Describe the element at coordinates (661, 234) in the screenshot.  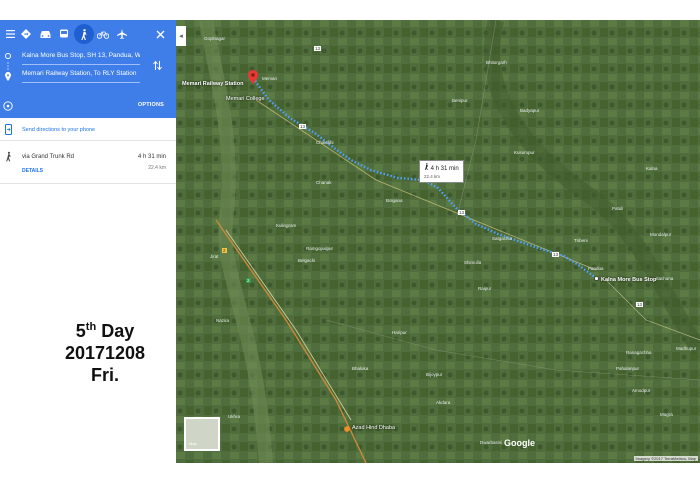
I see `place-label: Mondalpur` at that location.